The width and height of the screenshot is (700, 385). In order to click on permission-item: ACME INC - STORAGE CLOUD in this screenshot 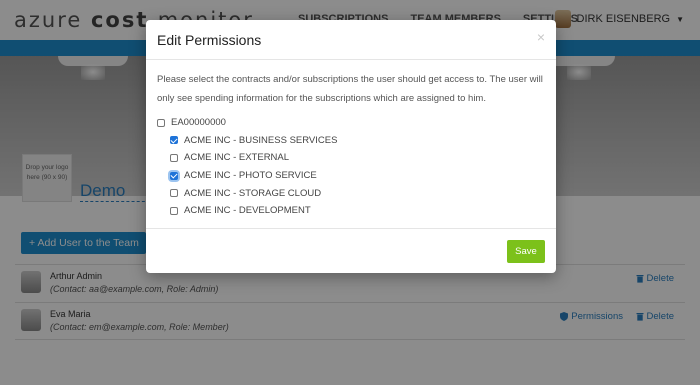, I will do `click(351, 193)`.